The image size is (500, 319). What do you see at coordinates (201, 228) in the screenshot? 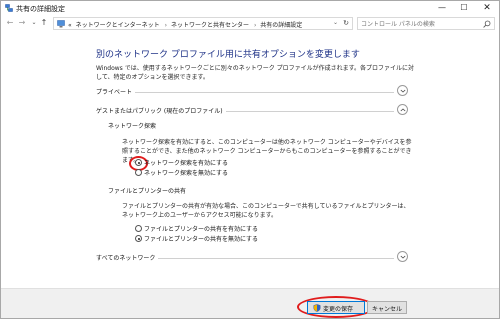
I see `radio-label: ファイルとプリンターの共有を有効にする` at bounding box center [201, 228].